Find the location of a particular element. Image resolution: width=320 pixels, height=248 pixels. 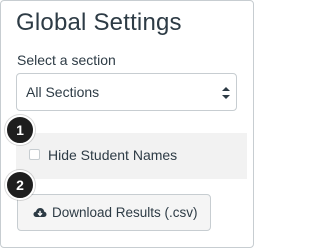

hide-student-names-row: Hide Student Names is located at coordinates (131, 156).